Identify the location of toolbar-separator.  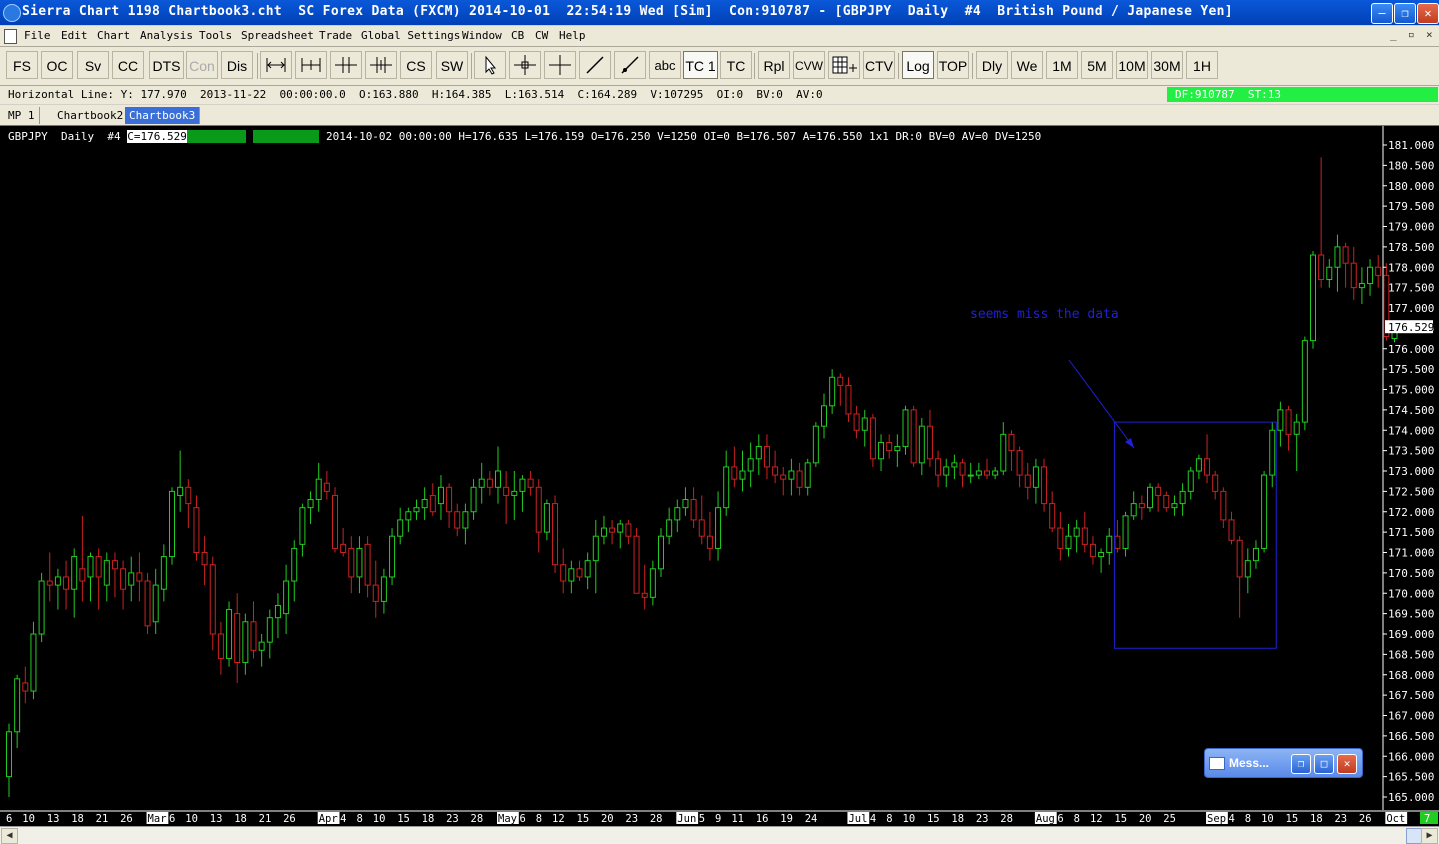
(471, 66).